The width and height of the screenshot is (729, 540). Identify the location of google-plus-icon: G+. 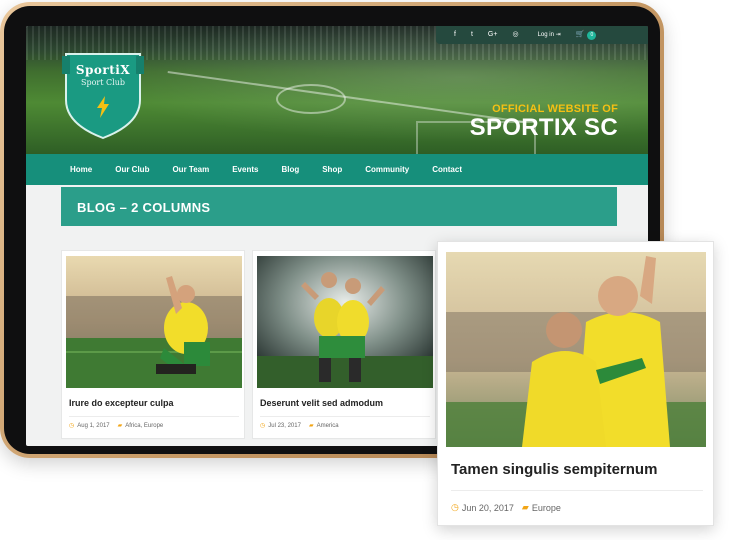
(493, 35).